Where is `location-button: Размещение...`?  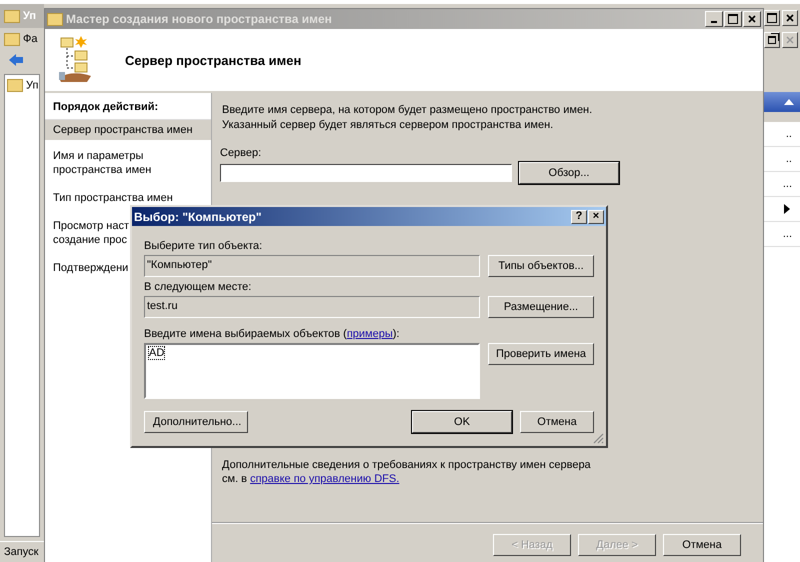 location-button: Размещение... is located at coordinates (541, 307).